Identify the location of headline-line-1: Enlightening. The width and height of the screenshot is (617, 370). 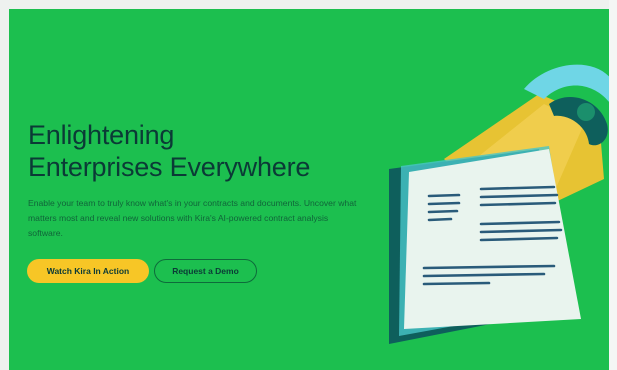
(101, 135).